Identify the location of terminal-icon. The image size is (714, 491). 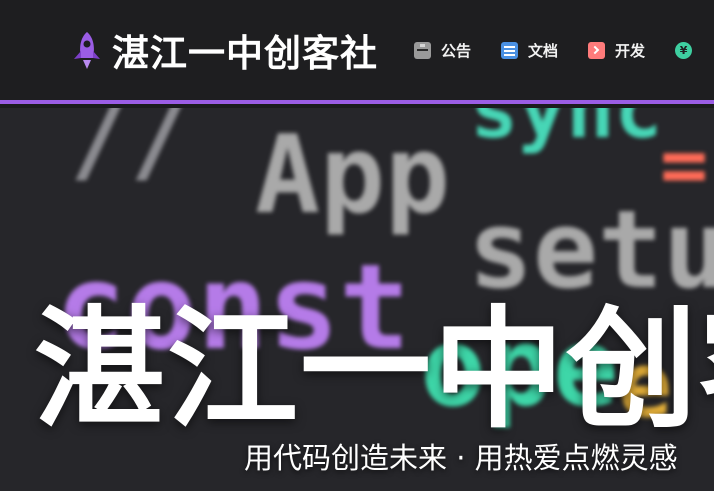
(597, 50).